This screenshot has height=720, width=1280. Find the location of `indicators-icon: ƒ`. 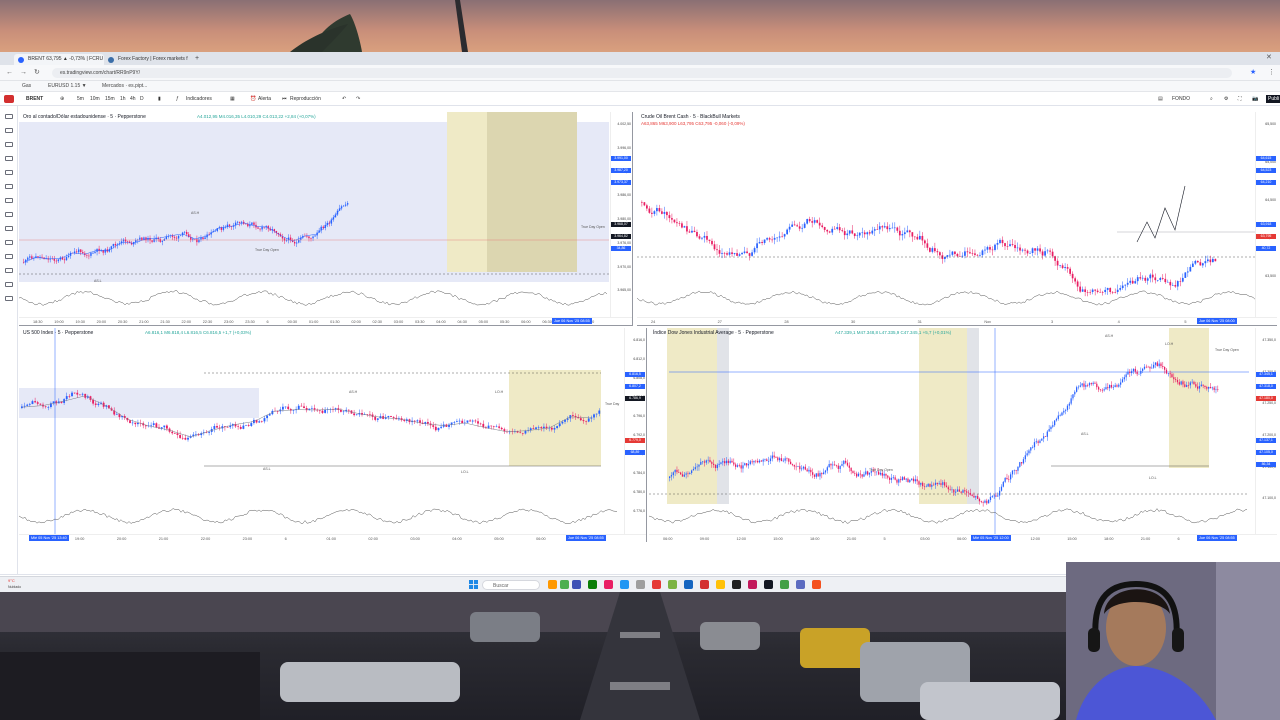

indicators-icon: ƒ is located at coordinates (177, 99).